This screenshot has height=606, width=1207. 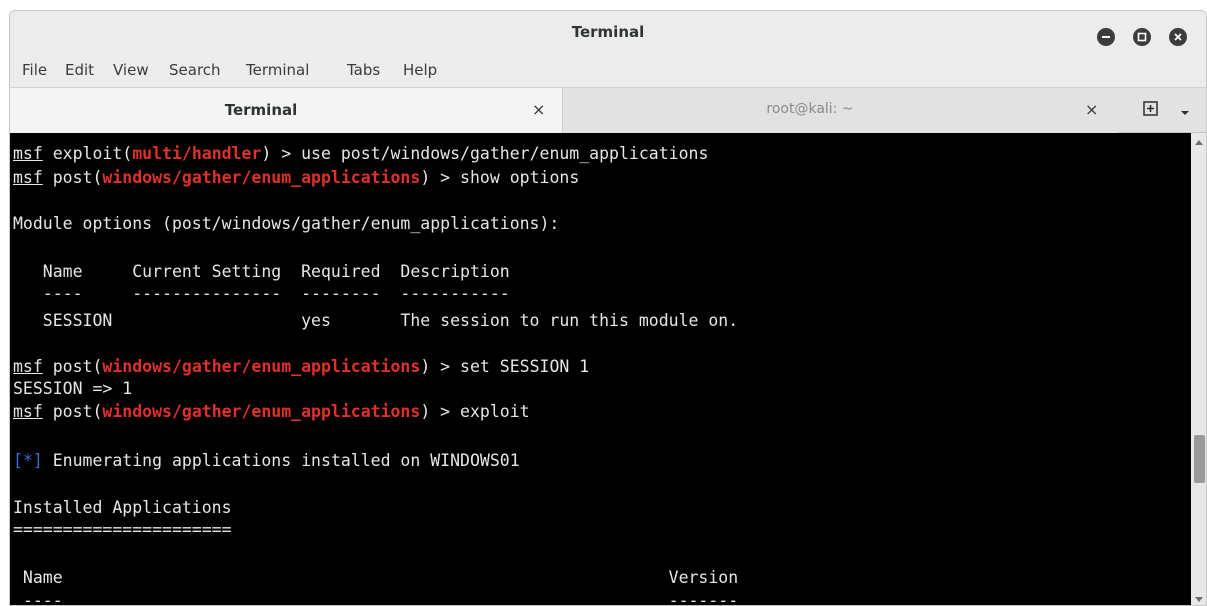 I want to click on tab-terminal-label: Terminal, so click(x=261, y=110).